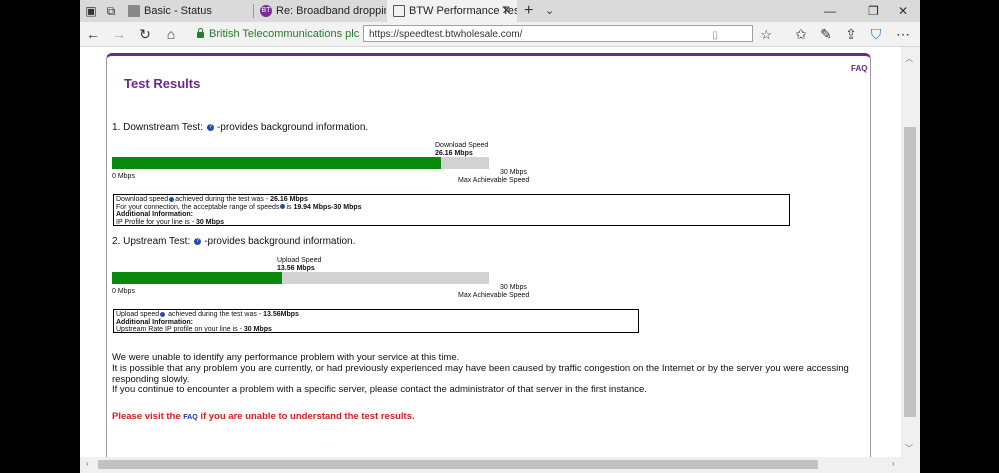 This screenshot has width=999, height=473. I want to click on horizontal-scrollbar: ‹ ›, so click(500, 465).